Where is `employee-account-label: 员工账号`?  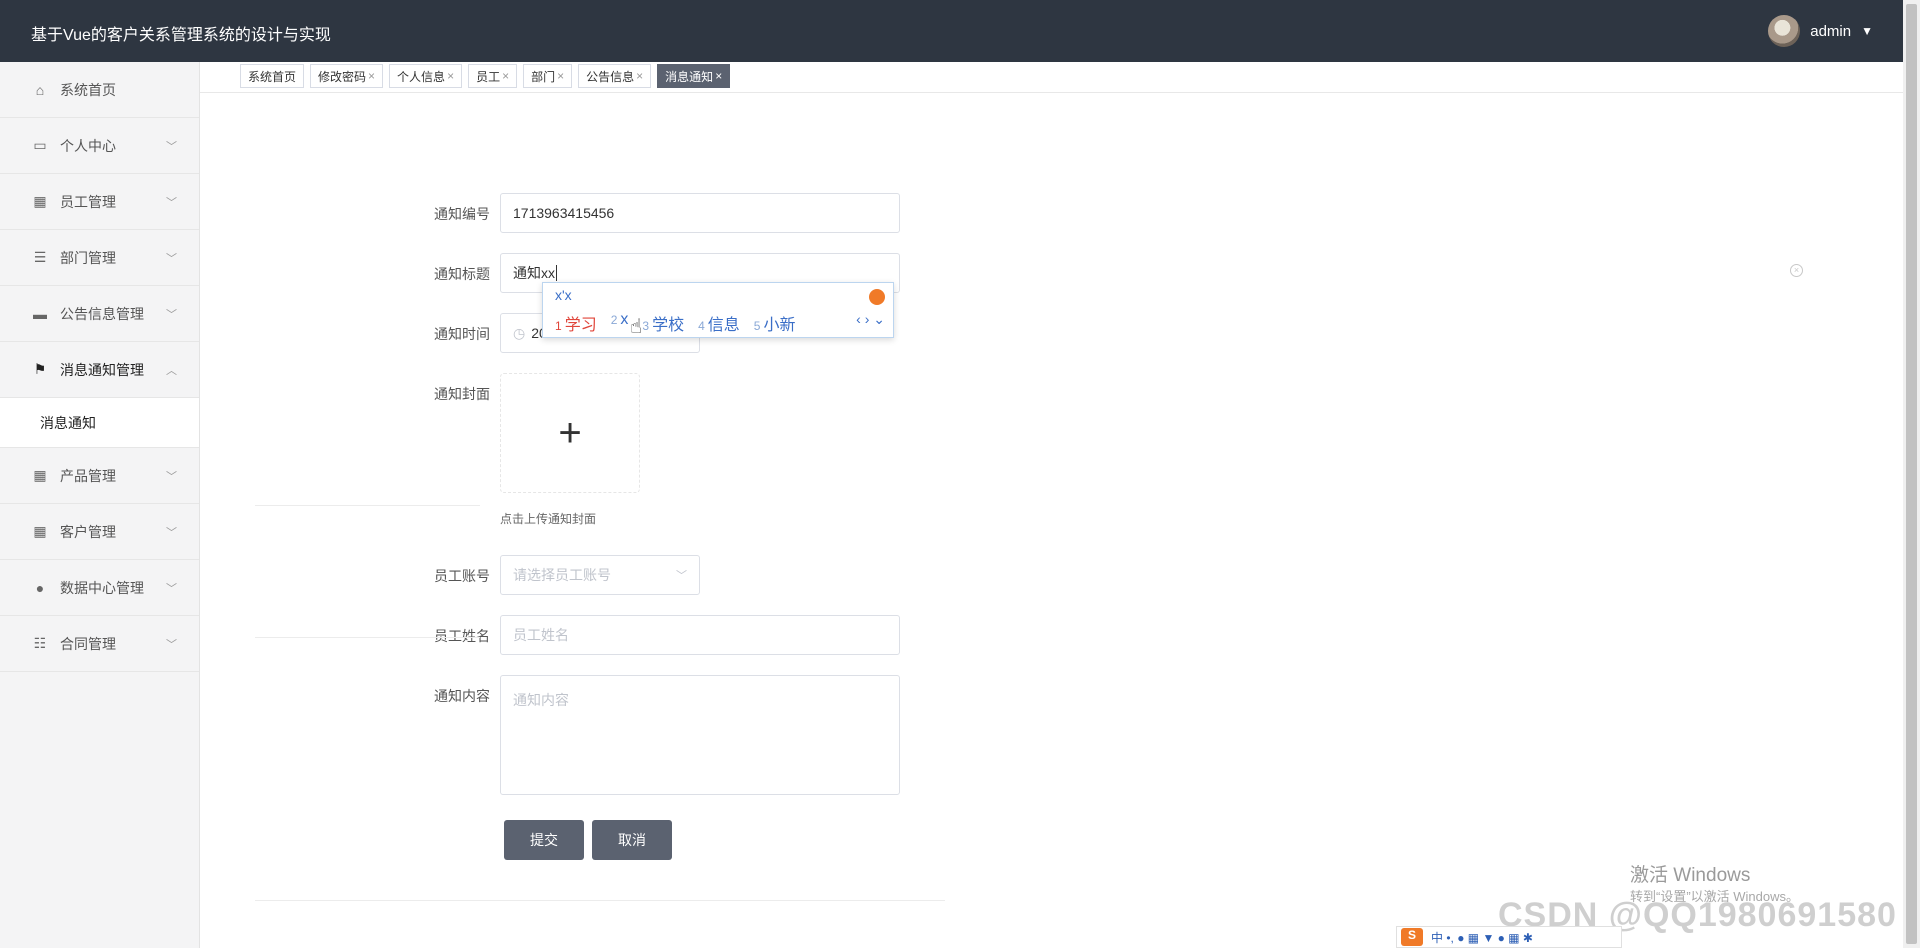 employee-account-label: 员工账号 is located at coordinates (462, 576).